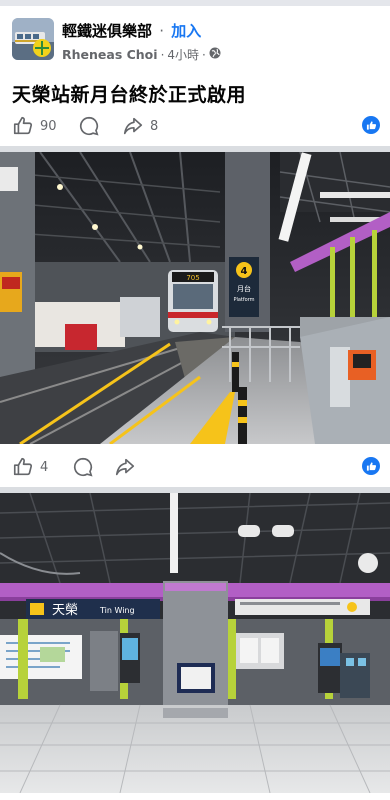 The width and height of the screenshot is (390, 800). Describe the element at coordinates (110, 54) in the screenshot. I see `author-name: Rheneas Choi` at that location.